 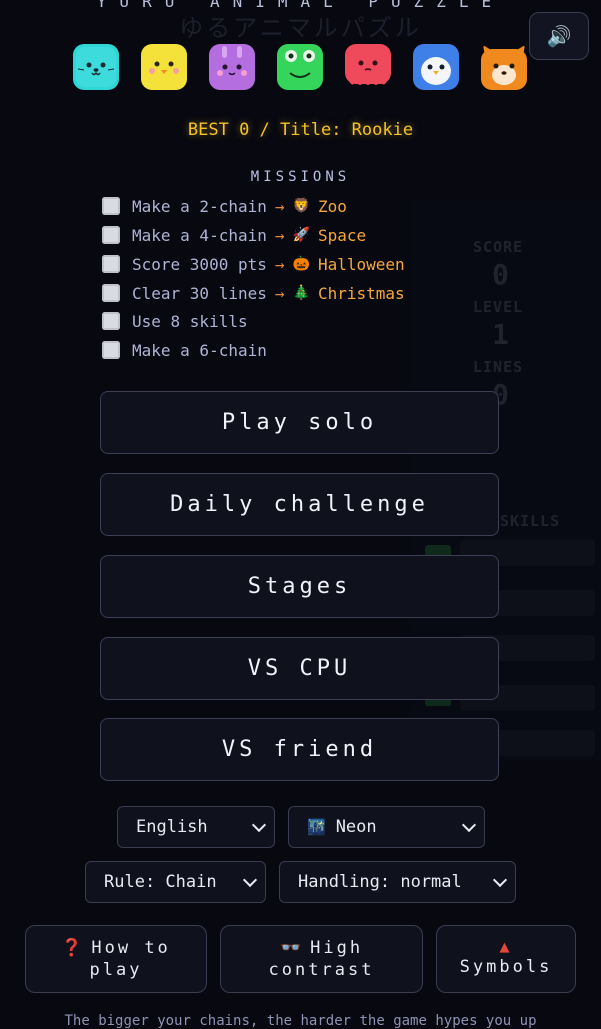 I want to click on high-contrast-label-1: High, so click(x=337, y=948).